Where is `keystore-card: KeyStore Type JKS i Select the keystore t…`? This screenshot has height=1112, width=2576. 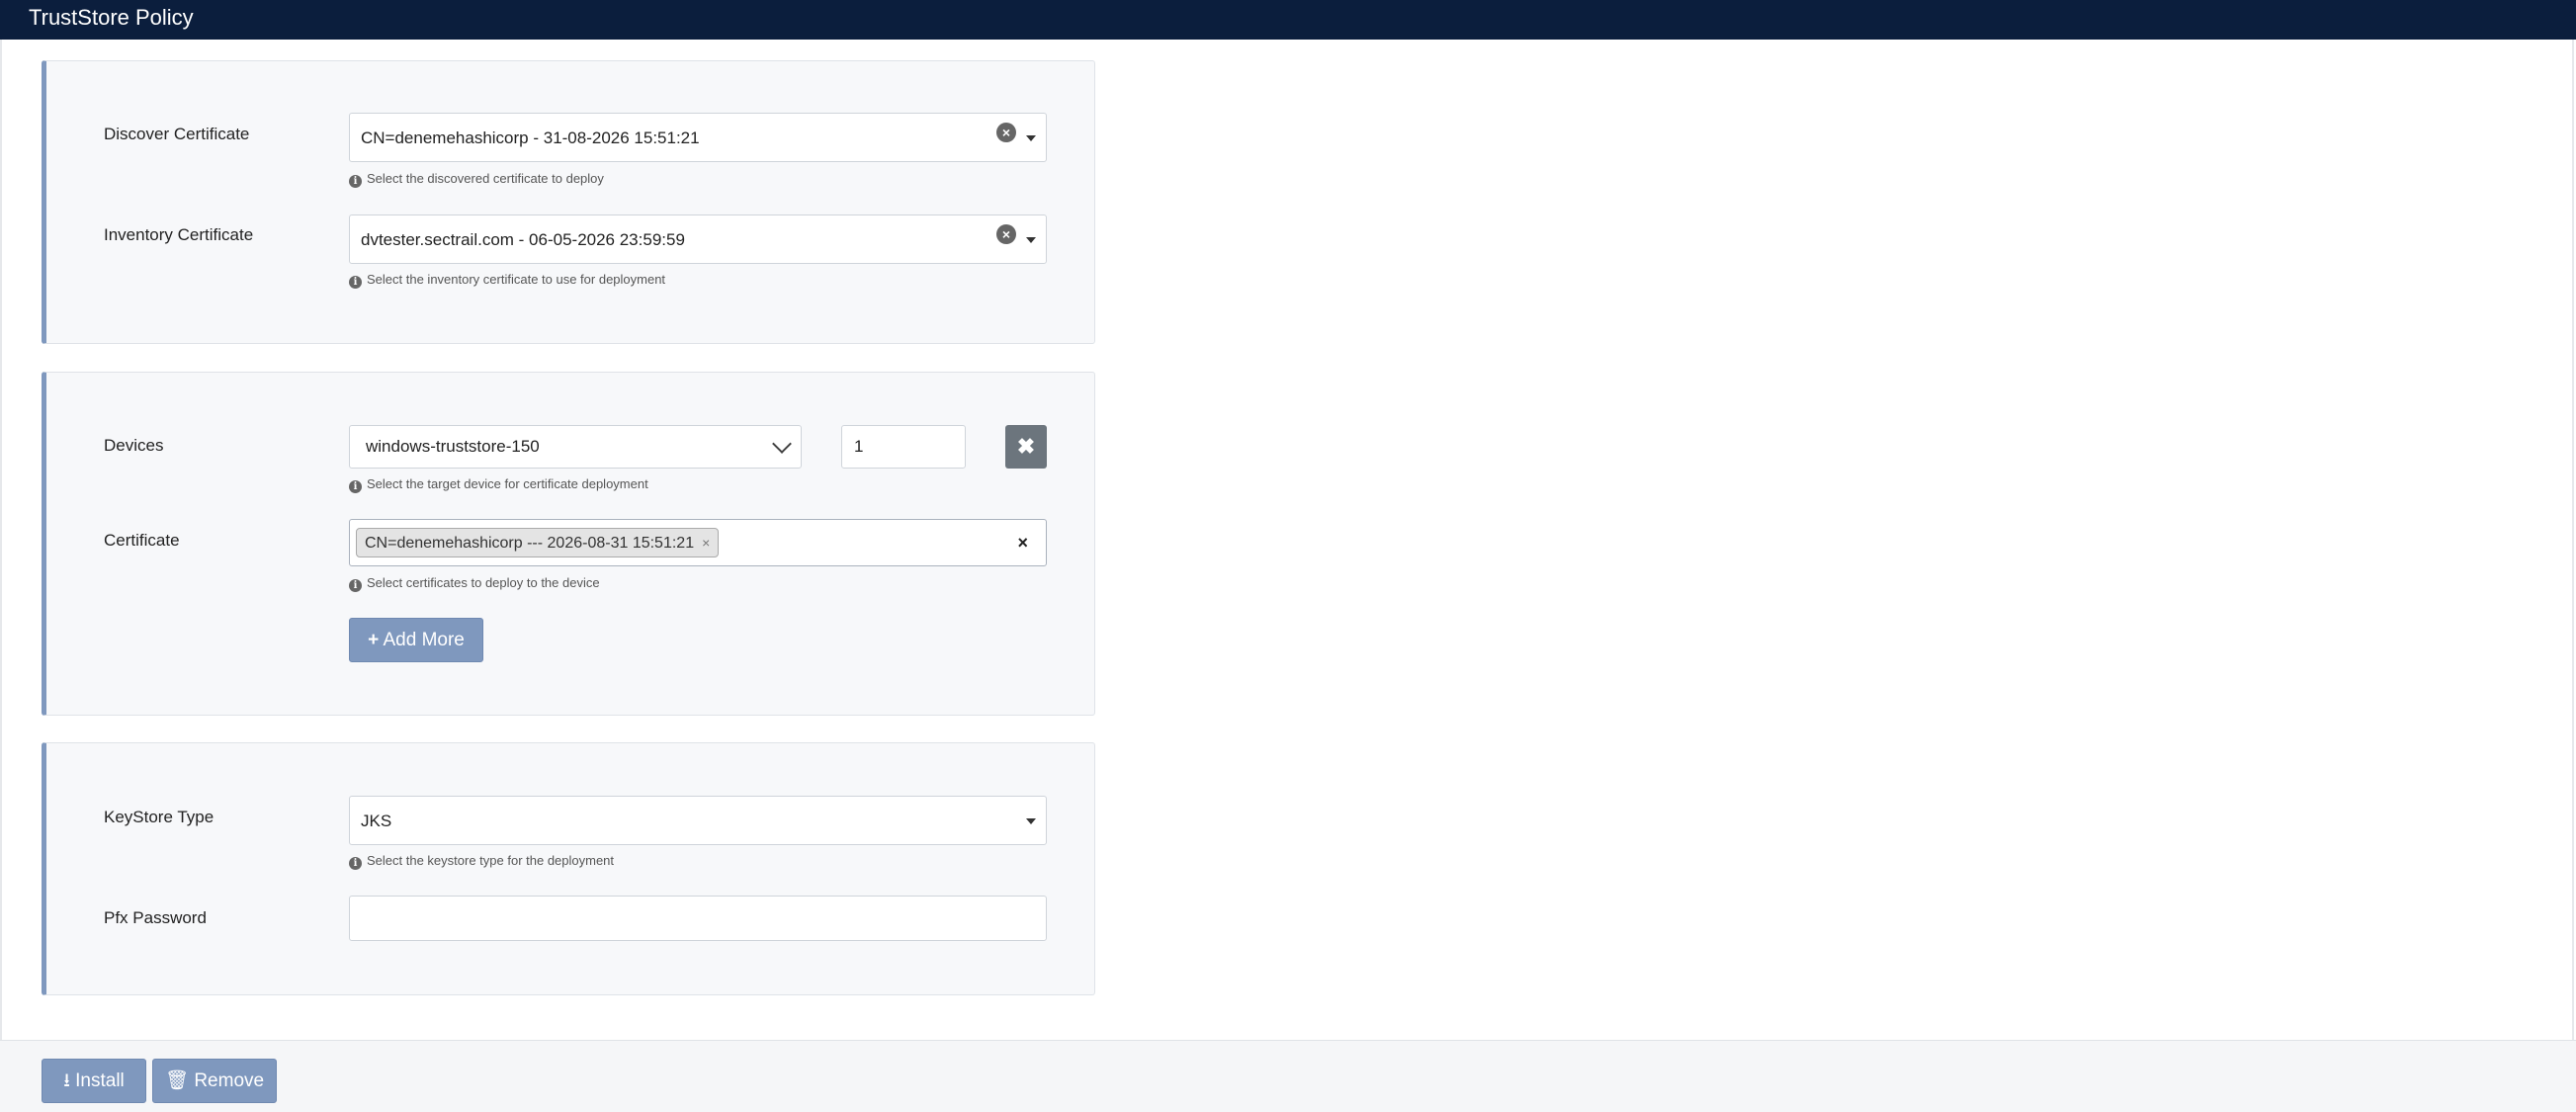 keystore-card: KeyStore Type JKS i Select the keystore t… is located at coordinates (568, 869).